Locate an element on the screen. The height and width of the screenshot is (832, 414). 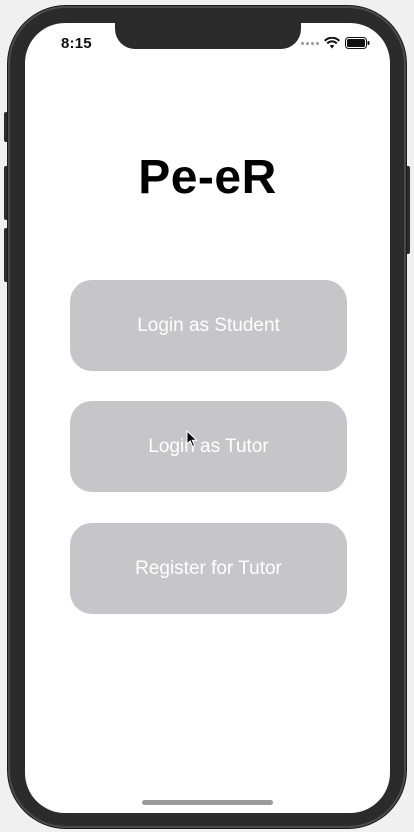
home-indicator is located at coordinates (207, 802).